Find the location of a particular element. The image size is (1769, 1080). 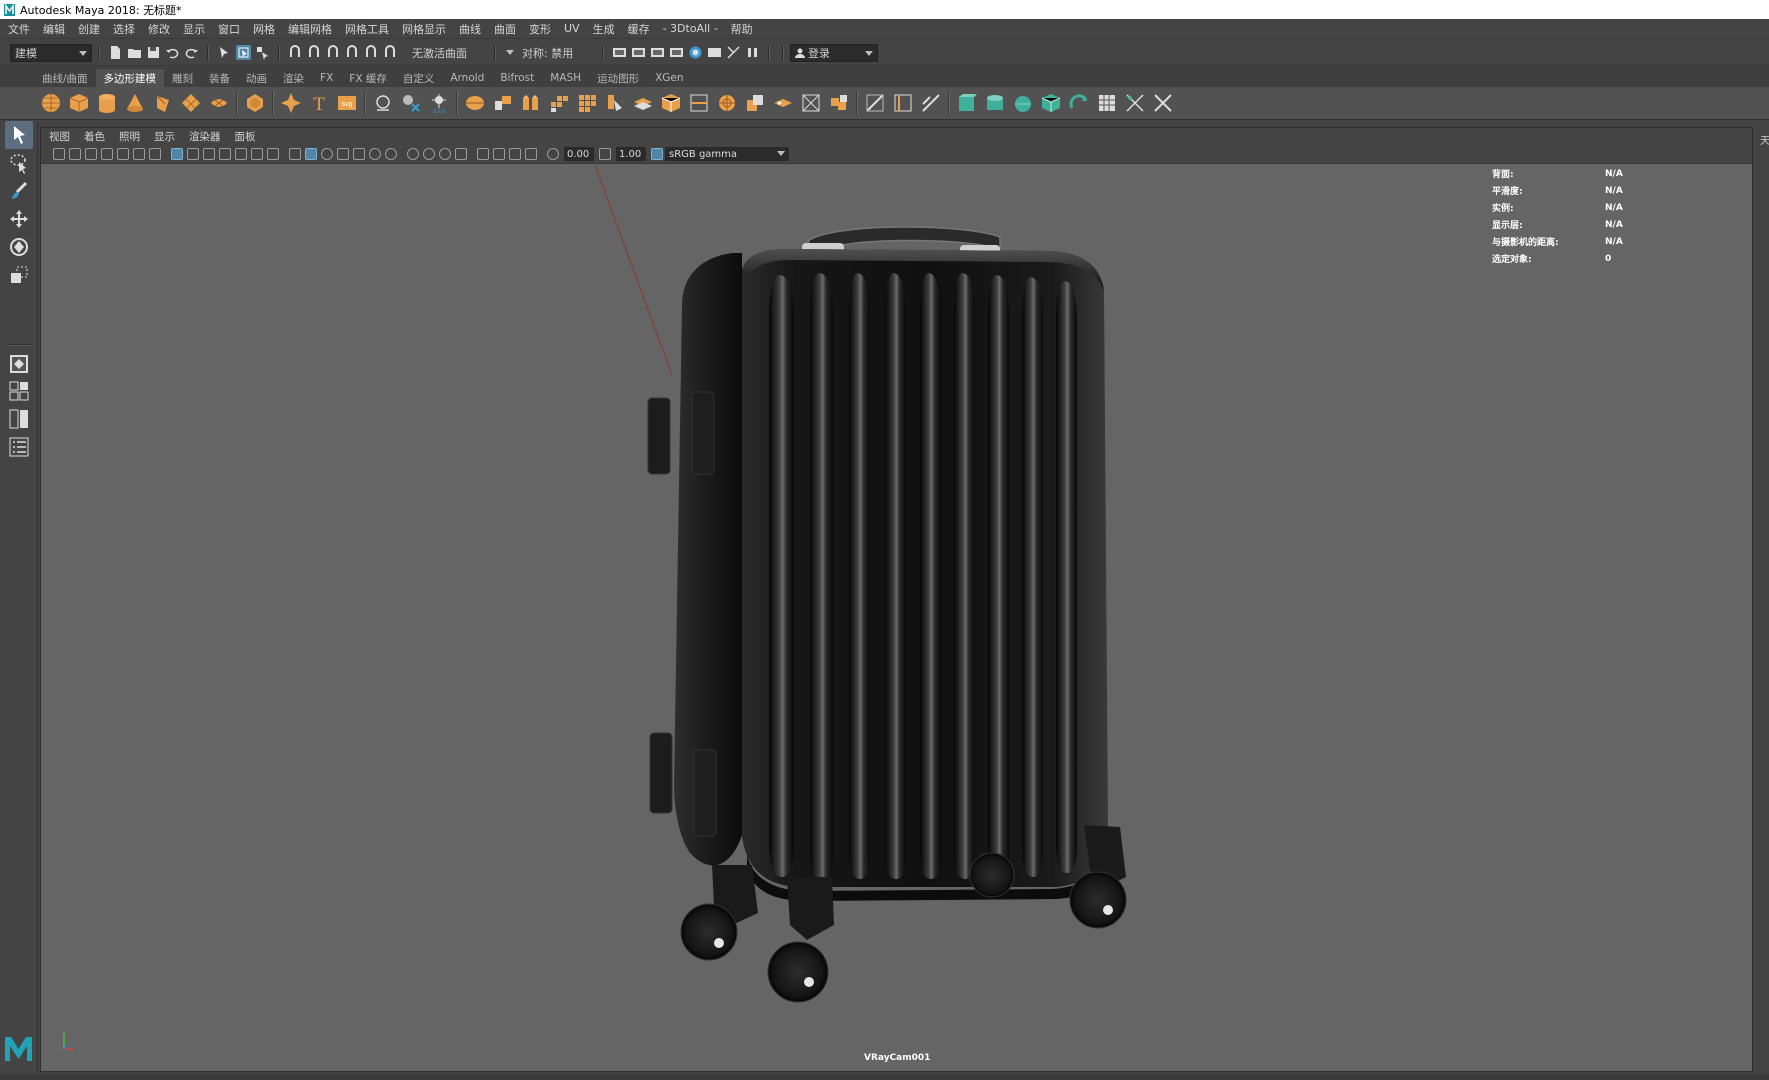

open-scene-icon is located at coordinates (134, 52).